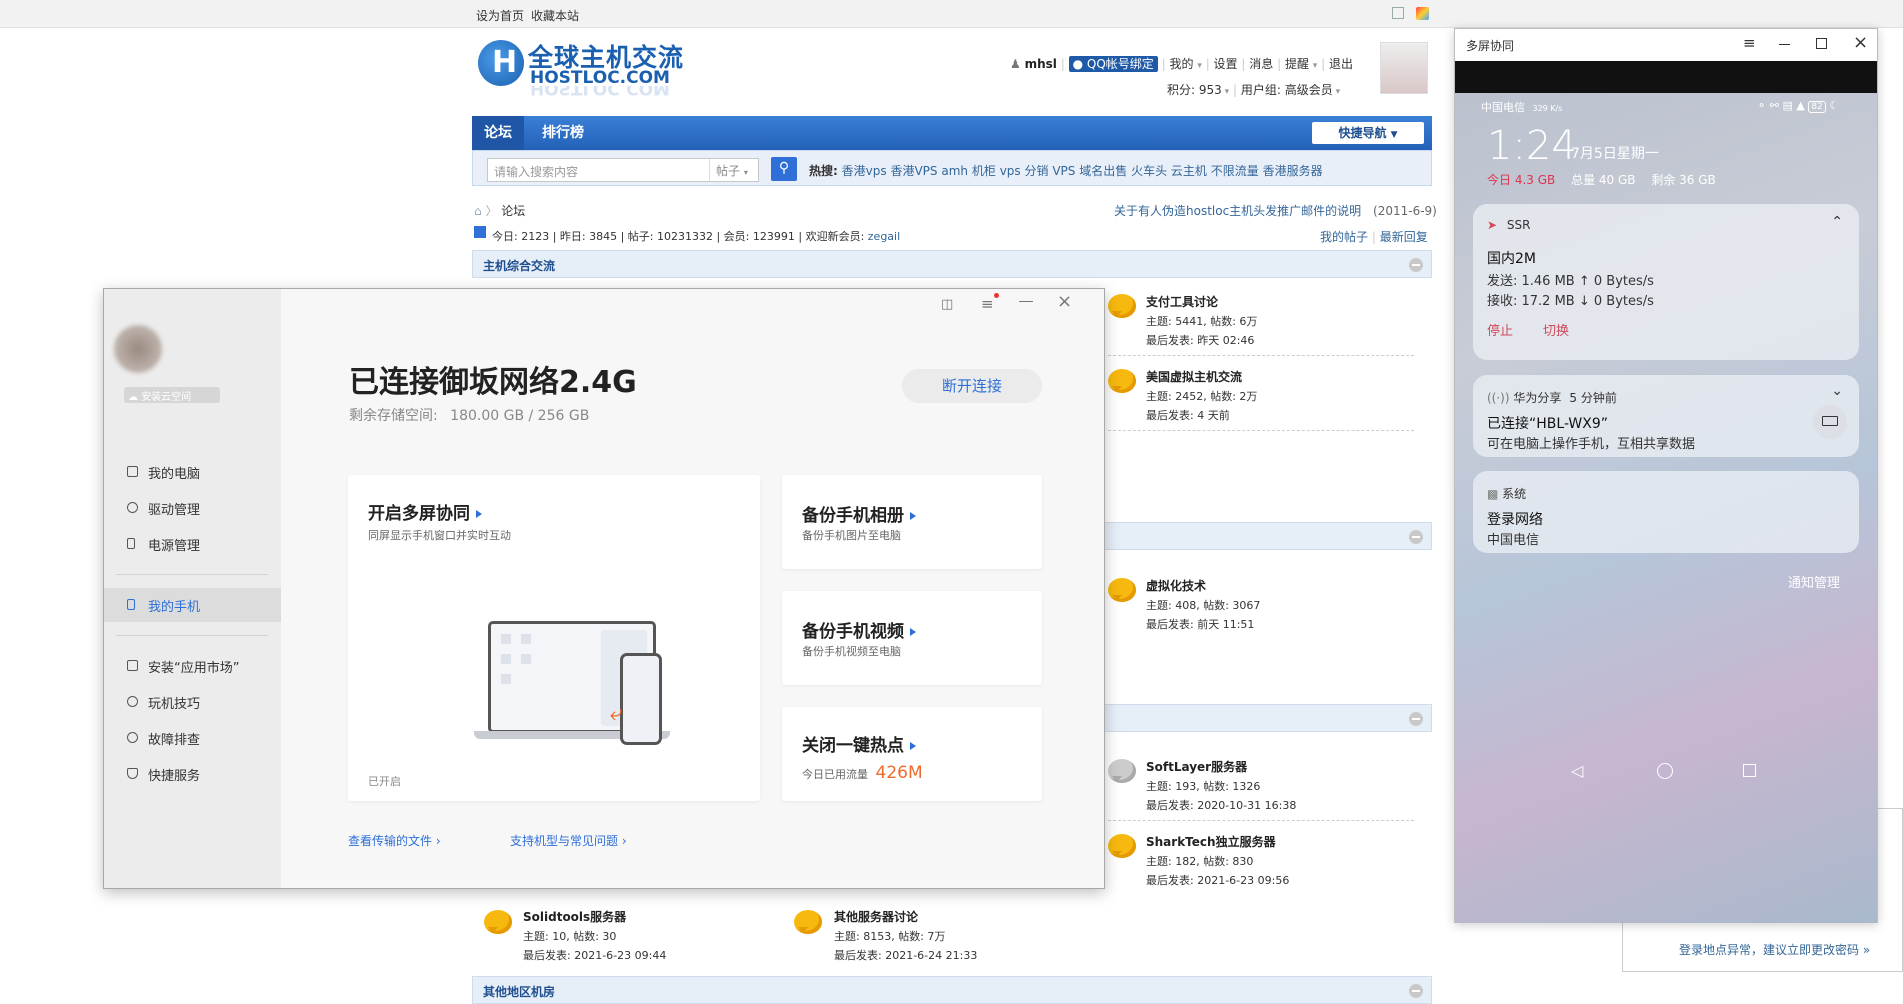  What do you see at coordinates (1774, 949) in the screenshot?
I see `login-warning-link: 登录地点异常，建议立即更改密码 »` at bounding box center [1774, 949].